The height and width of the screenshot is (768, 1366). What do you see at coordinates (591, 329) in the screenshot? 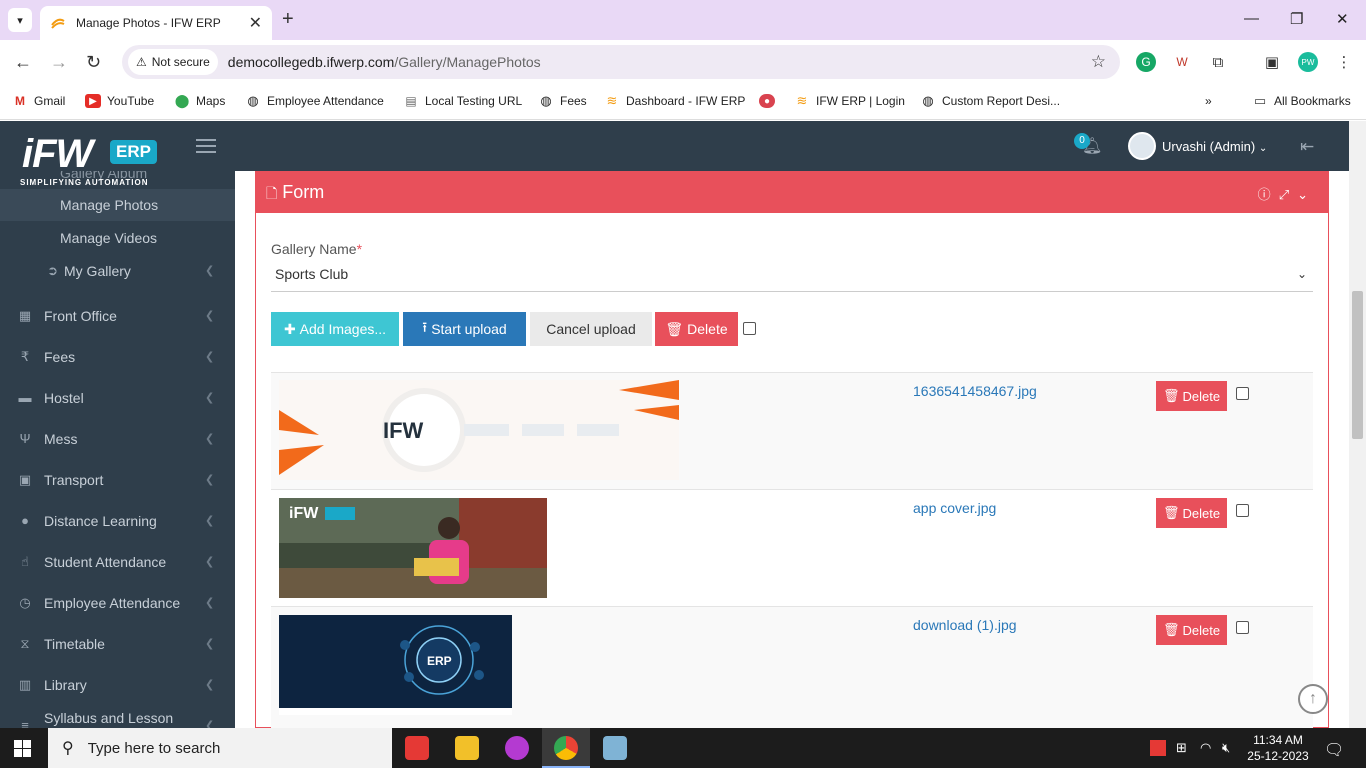
I see `cancel-upload-button: Cancel upload` at bounding box center [591, 329].